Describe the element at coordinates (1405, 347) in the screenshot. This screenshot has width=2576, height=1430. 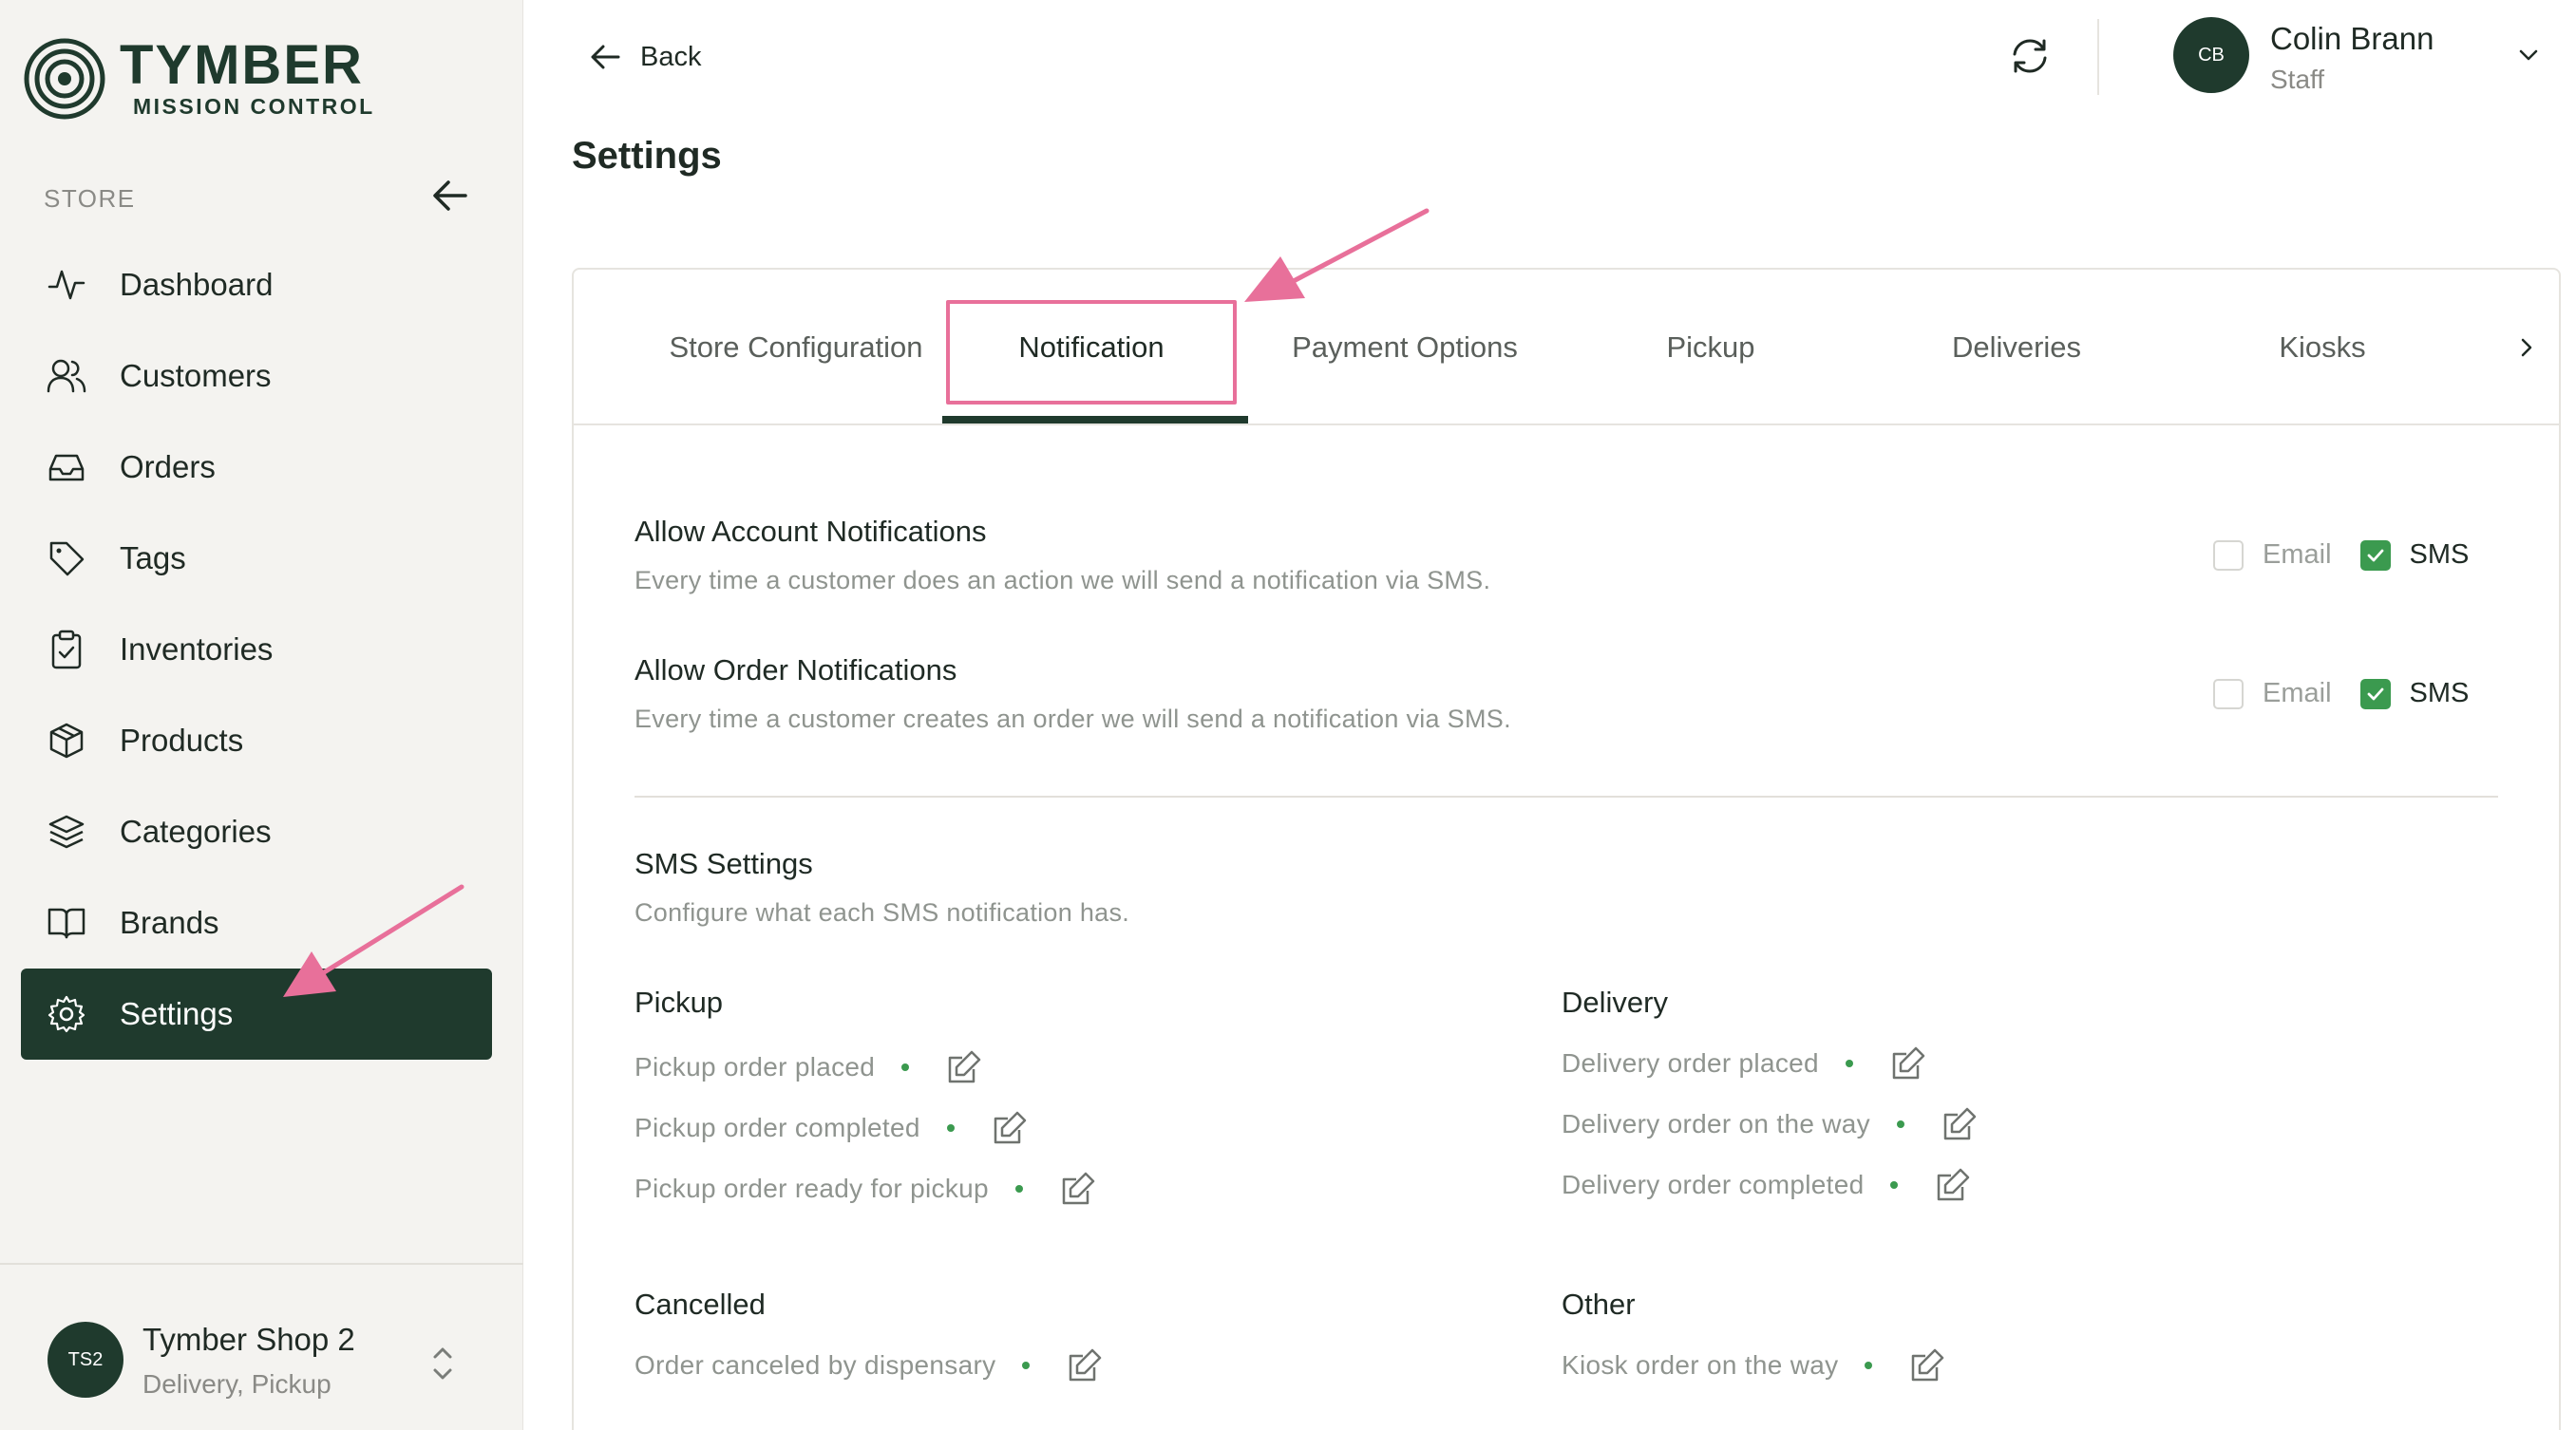
I see `tab-payment-options: Payment Options` at that location.